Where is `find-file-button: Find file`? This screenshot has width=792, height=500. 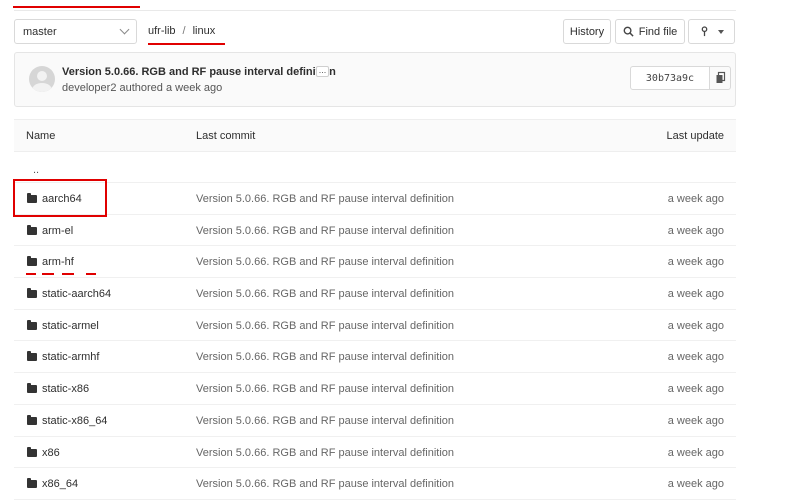
find-file-button: Find file is located at coordinates (650, 31).